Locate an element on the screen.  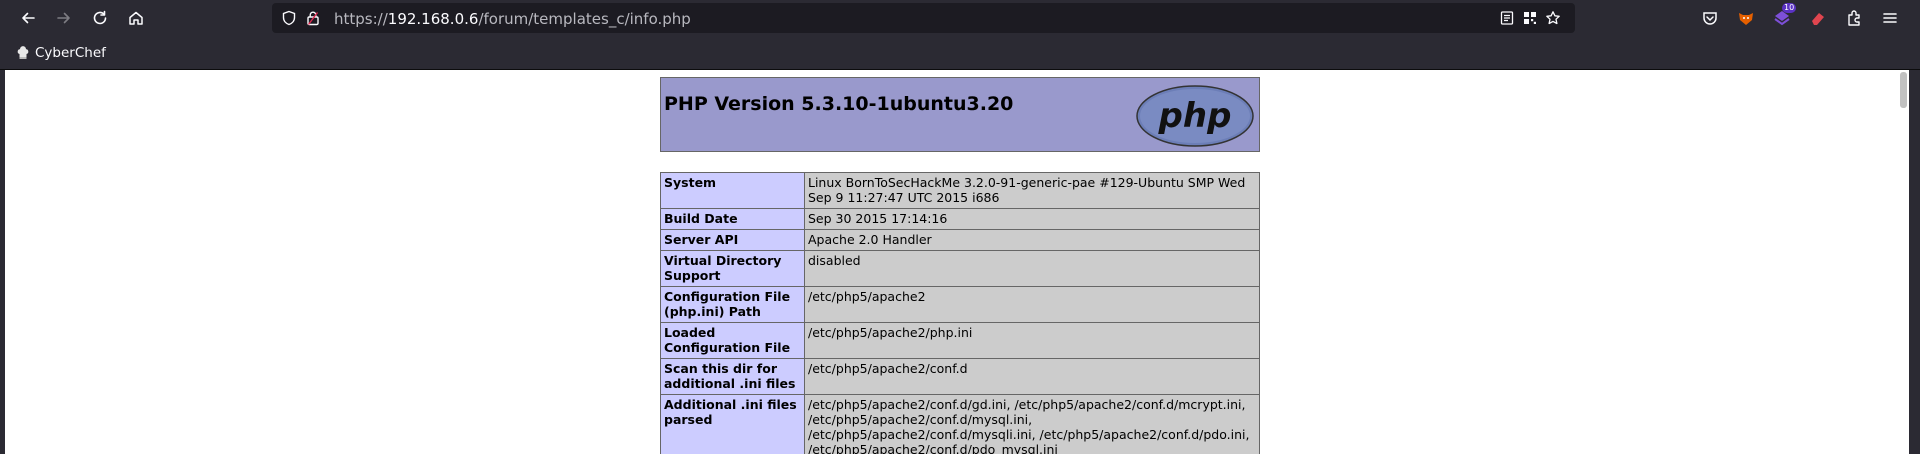
lock-icon is located at coordinates (313, 18).